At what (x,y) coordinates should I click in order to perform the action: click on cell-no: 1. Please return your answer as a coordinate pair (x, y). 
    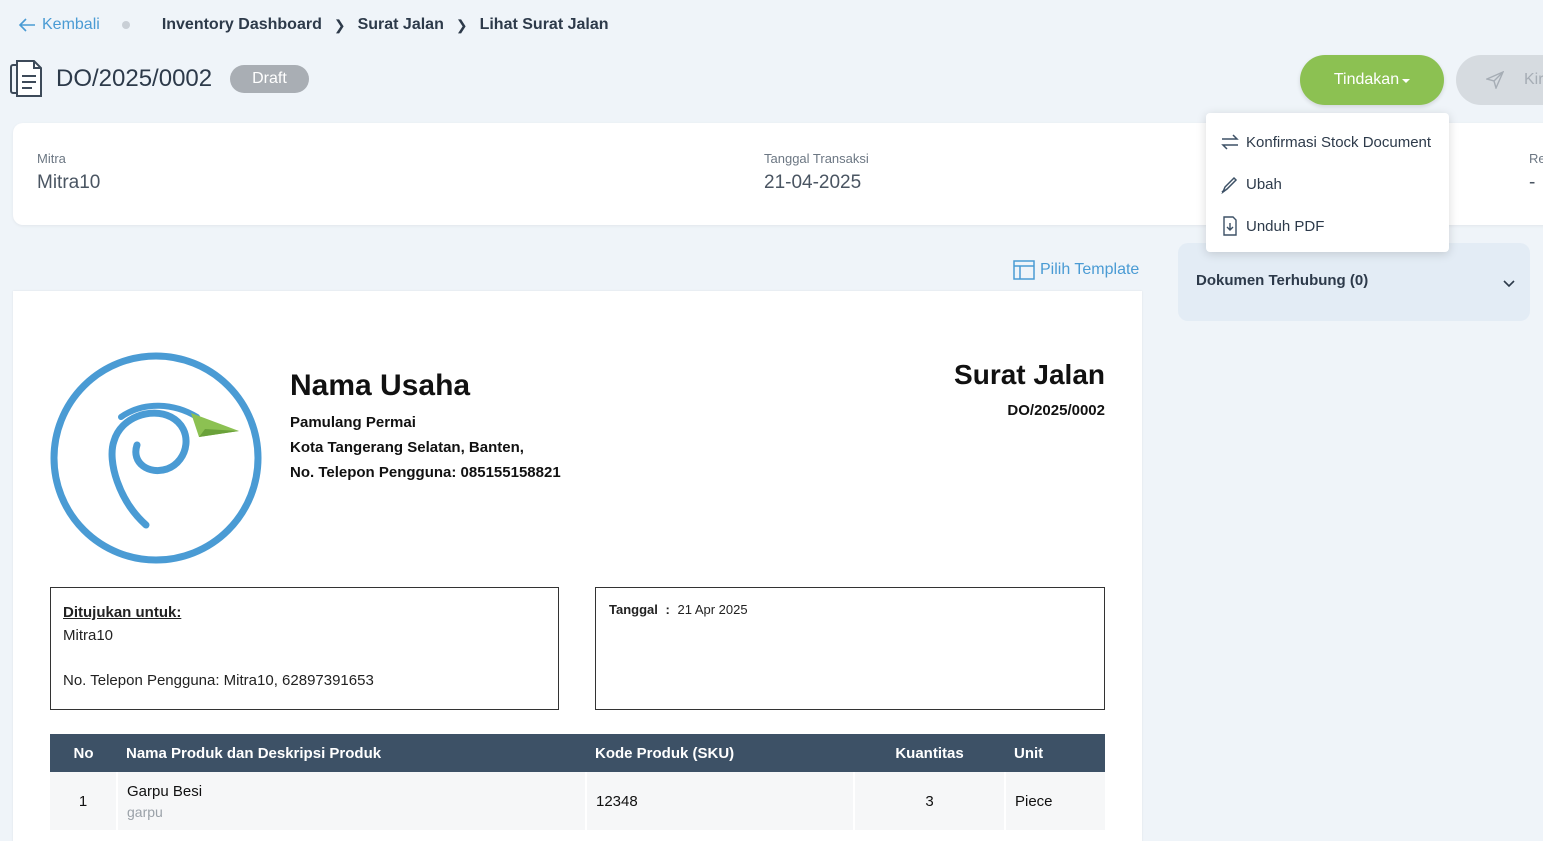
    Looking at the image, I should click on (84, 801).